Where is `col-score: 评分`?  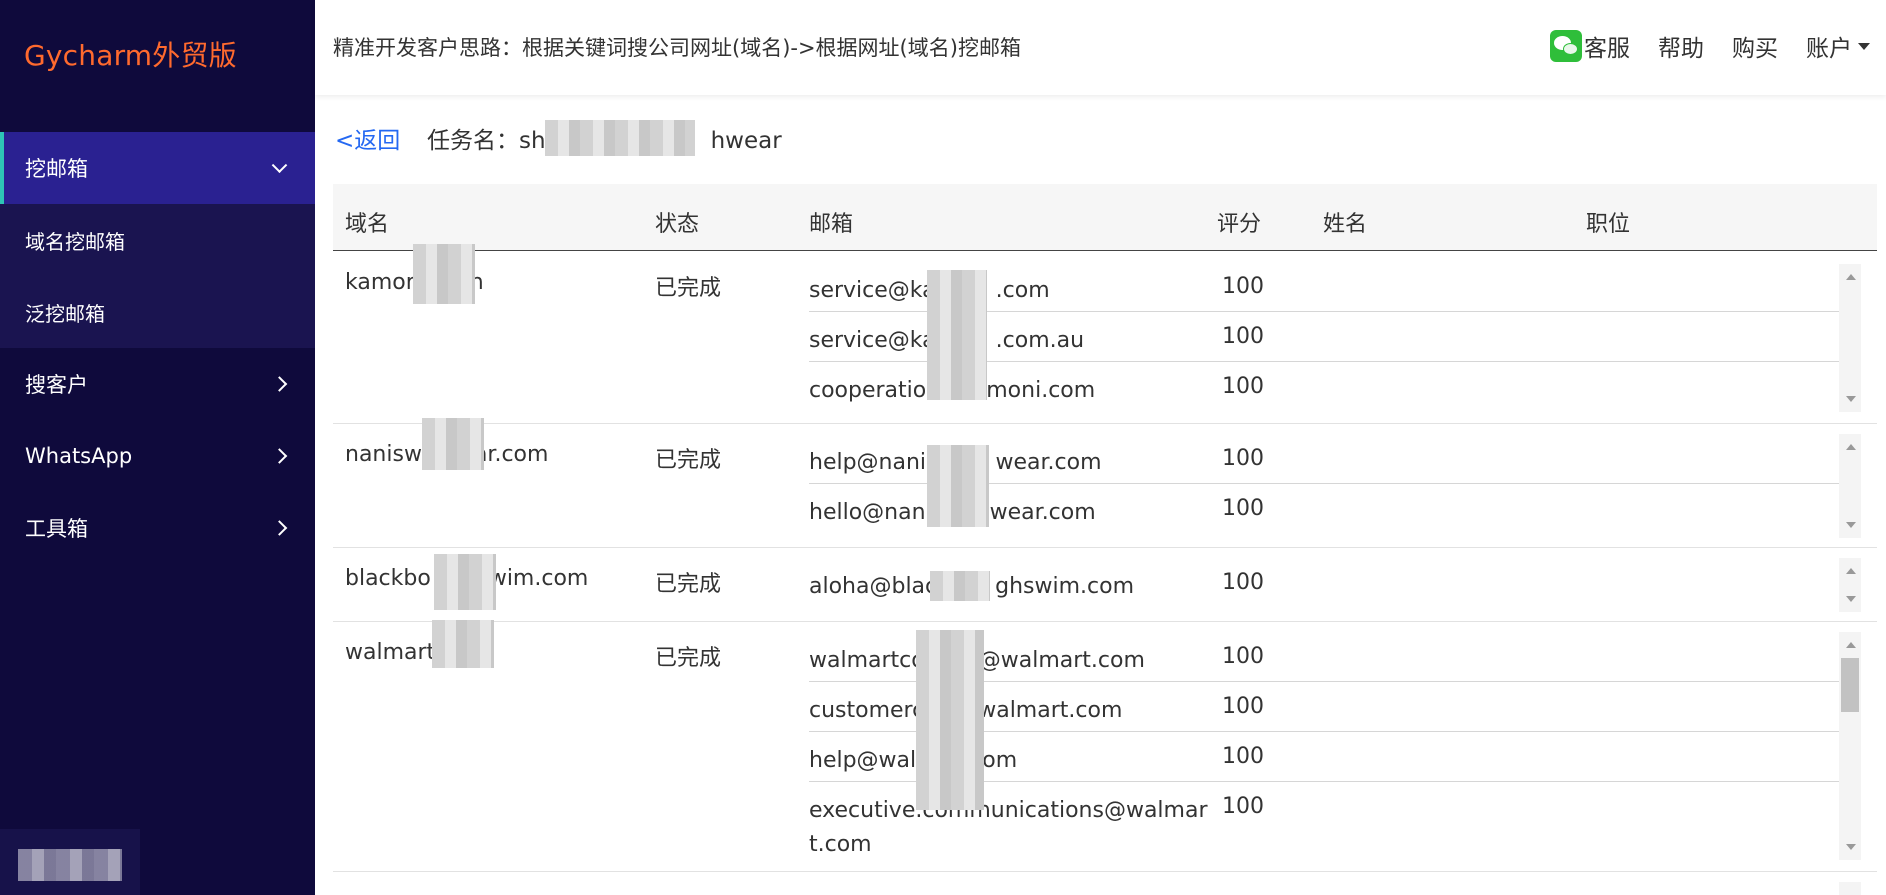 col-score: 评分 is located at coordinates (1239, 224).